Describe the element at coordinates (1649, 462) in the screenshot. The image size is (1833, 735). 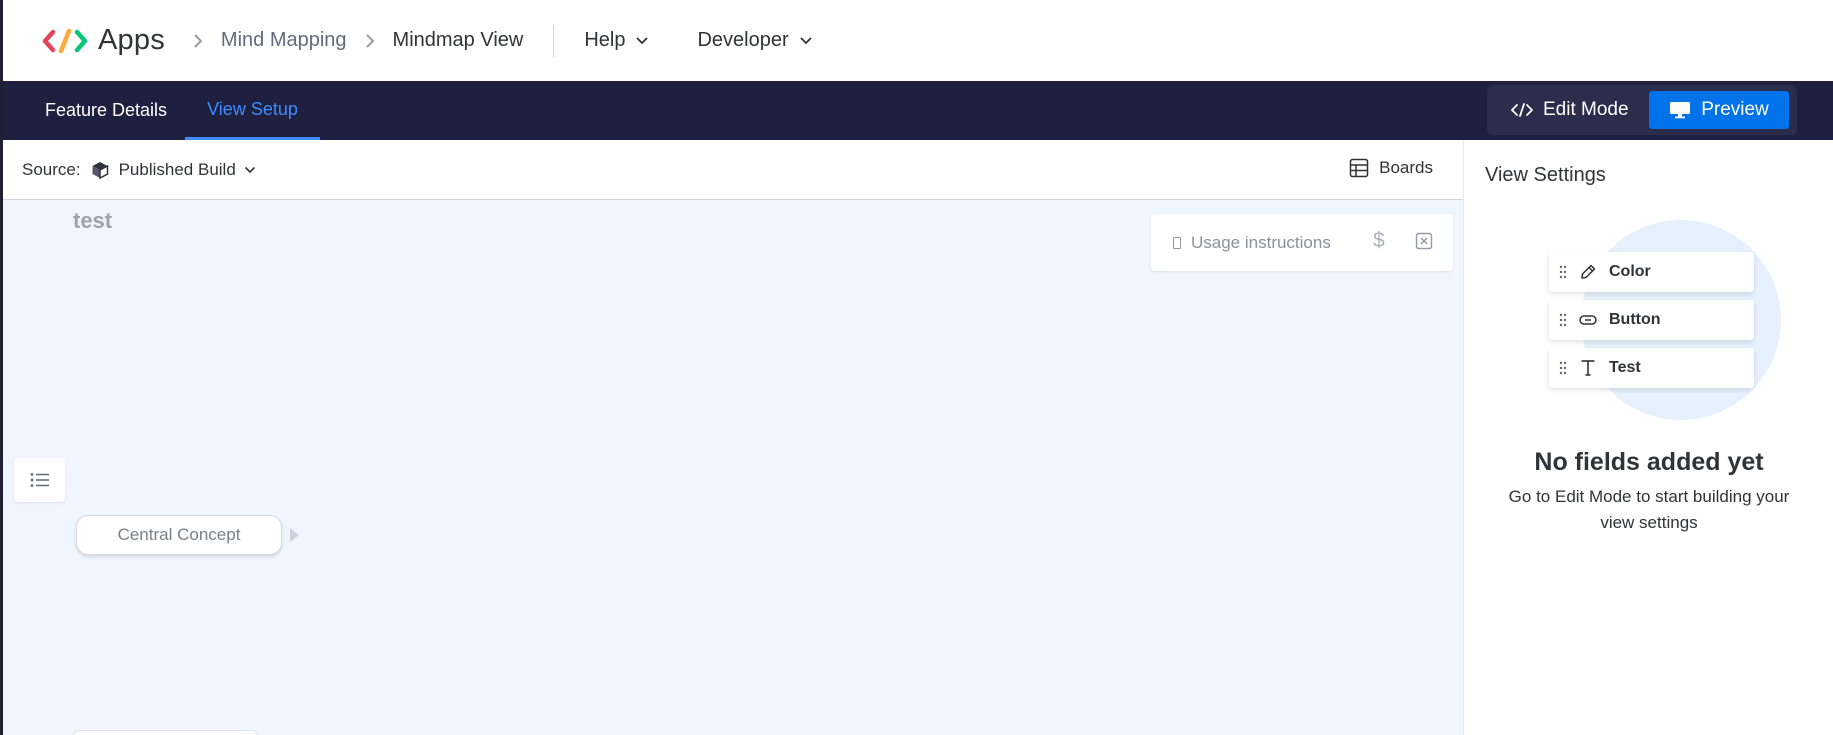
I see `empty-state-title: No fields added yet` at that location.